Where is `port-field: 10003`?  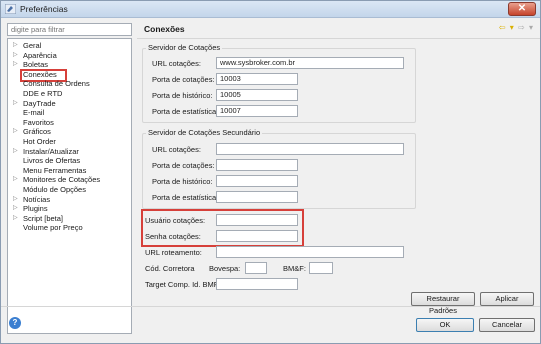 port-field: 10003 is located at coordinates (257, 79).